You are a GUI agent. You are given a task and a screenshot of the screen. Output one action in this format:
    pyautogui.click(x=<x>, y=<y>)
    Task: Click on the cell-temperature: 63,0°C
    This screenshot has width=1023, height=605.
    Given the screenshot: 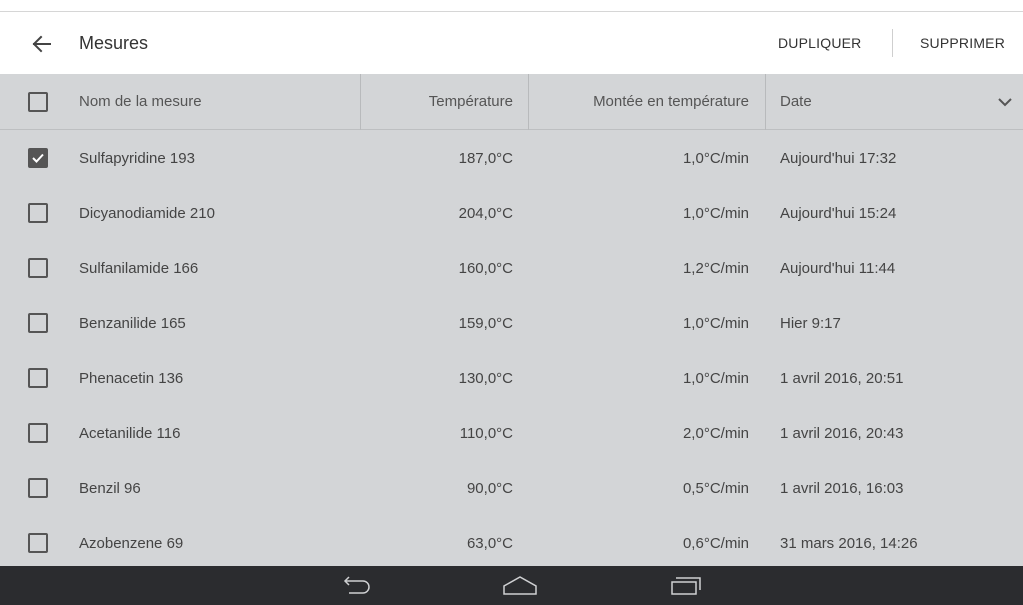 What is the action you would take?
    pyautogui.click(x=489, y=543)
    